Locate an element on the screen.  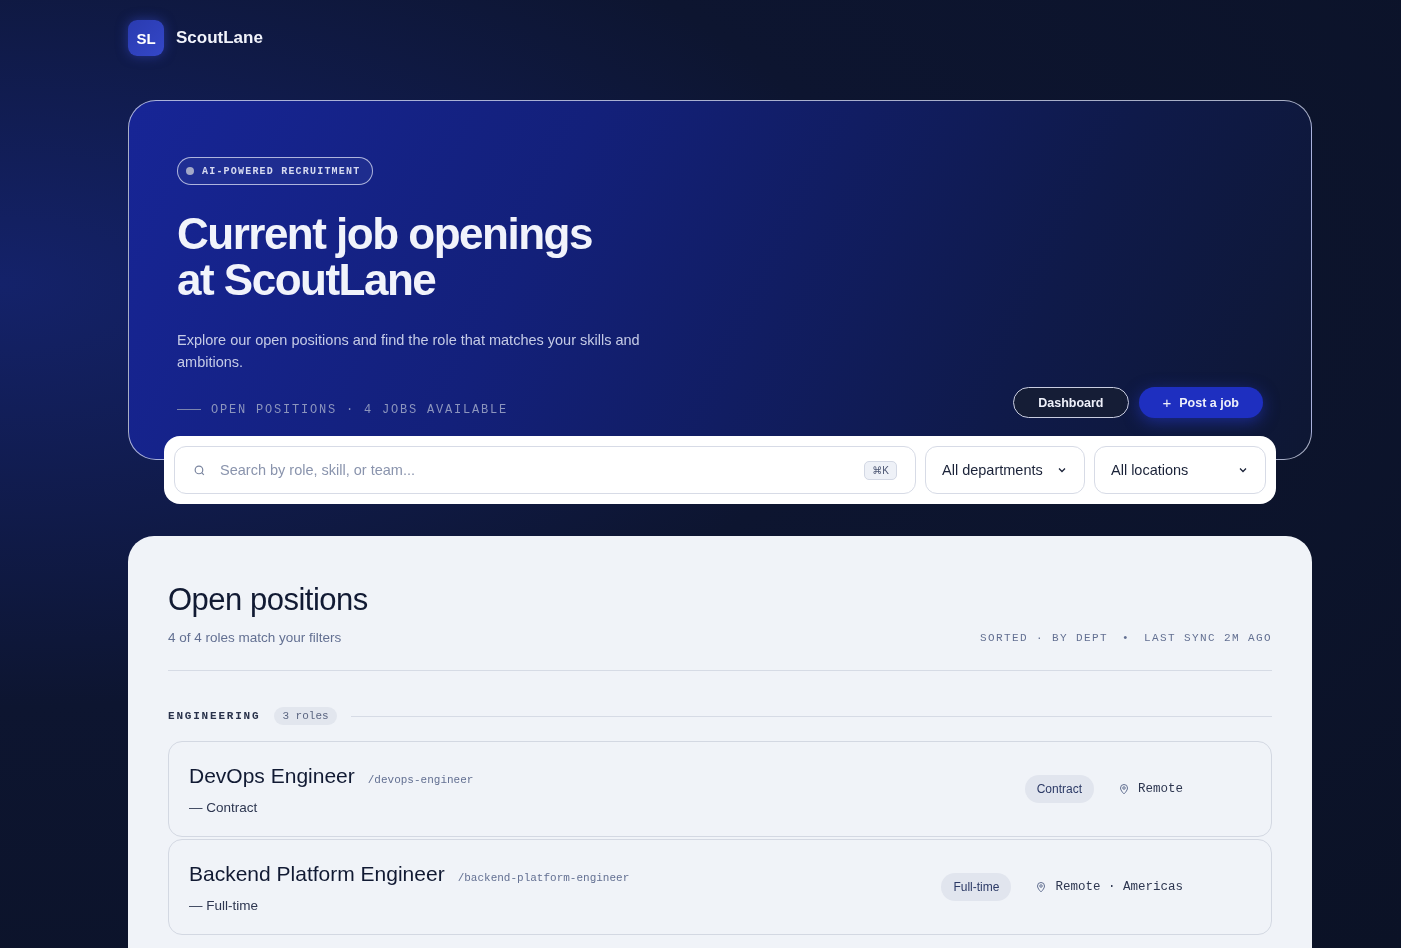
sort-meta: • is located at coordinates (1125, 637).